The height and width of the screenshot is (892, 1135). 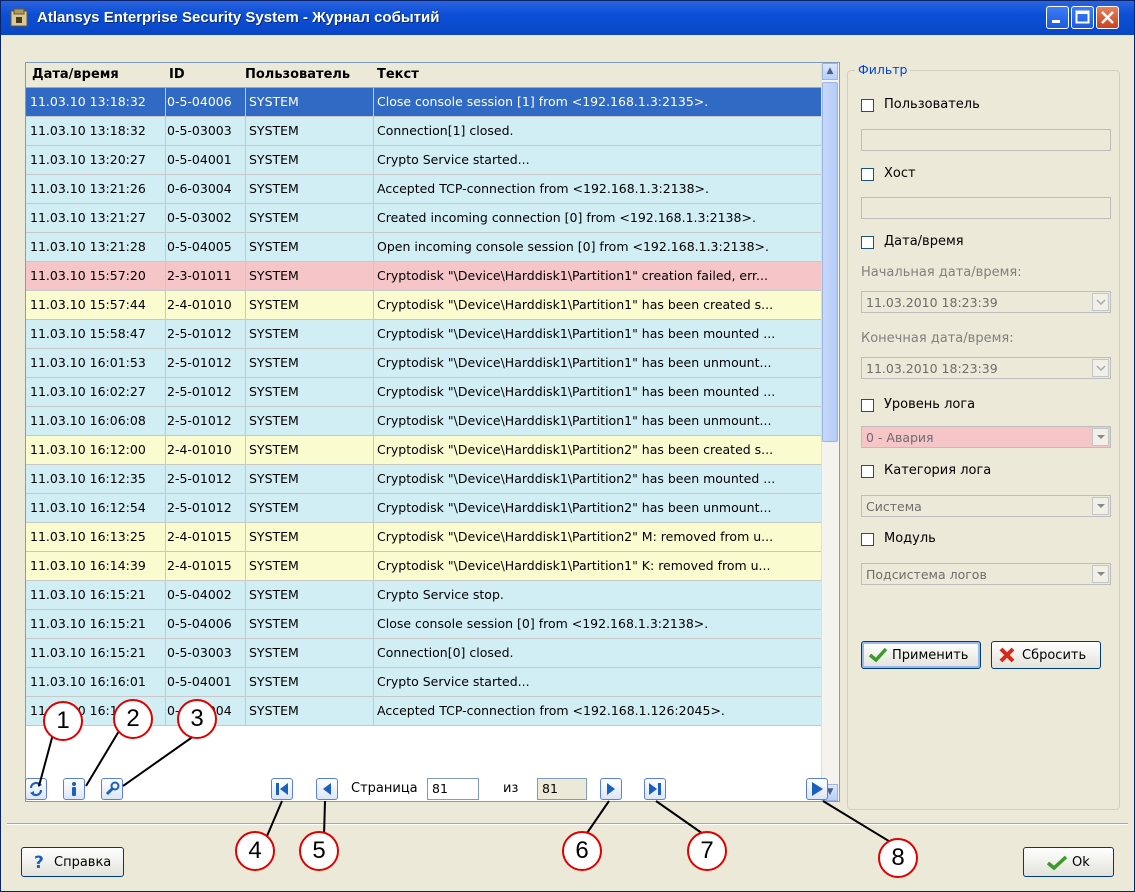 I want to click on end-datetime-label: Конечная дата/время:, so click(x=937, y=338).